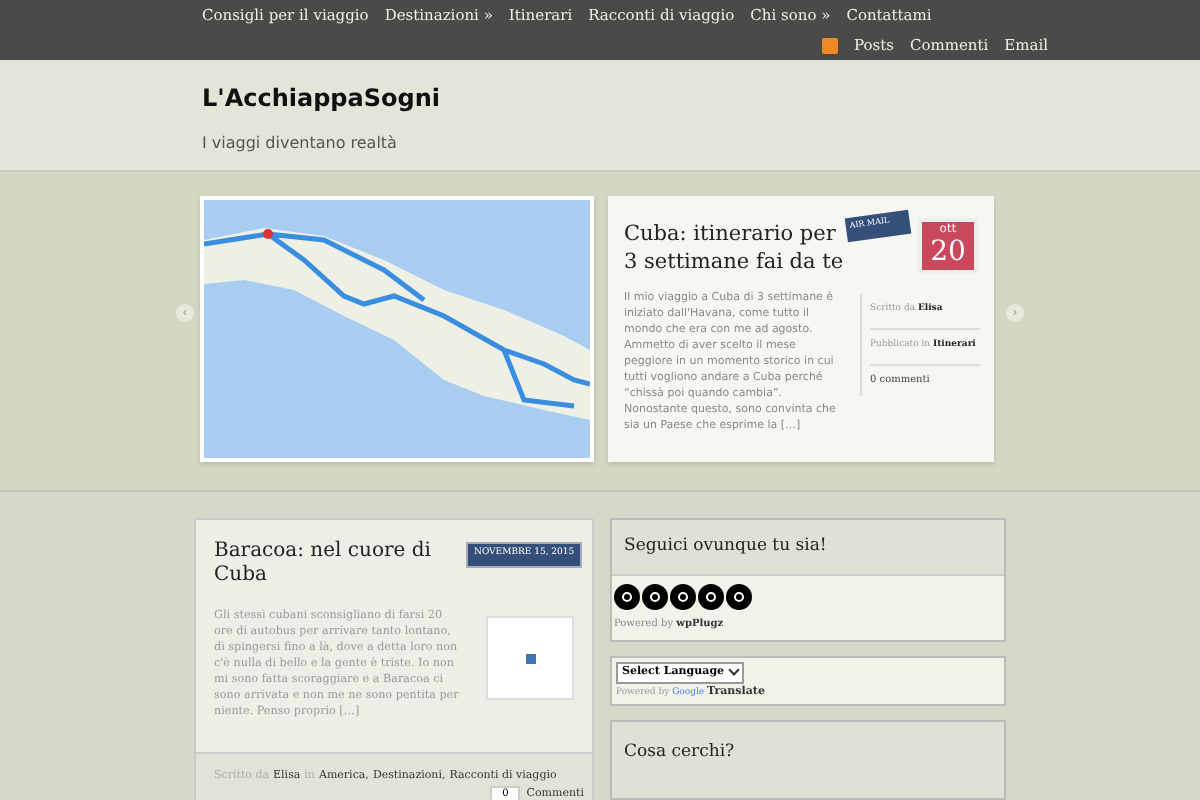 The height and width of the screenshot is (800, 1200). I want to click on broken-image-icon, so click(530, 658).